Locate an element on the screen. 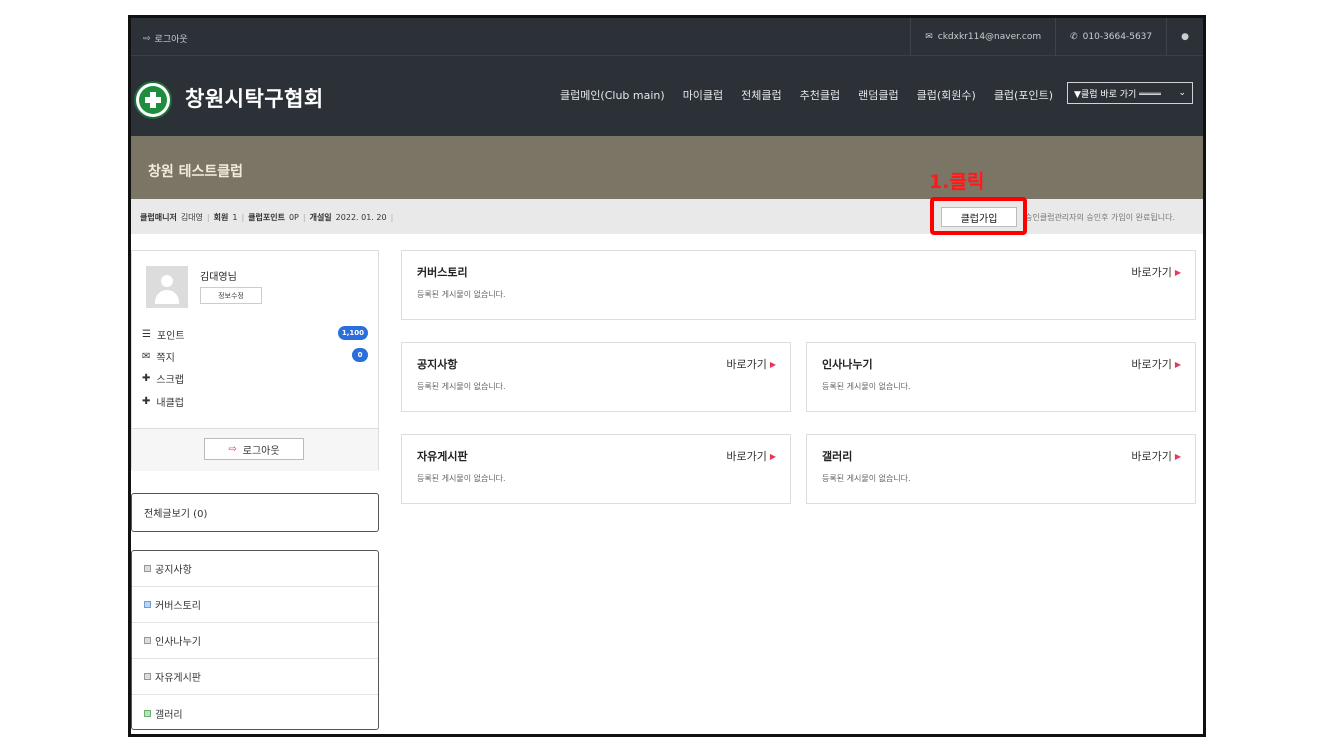 The width and height of the screenshot is (1334, 750). board-label: 자유게시판 is located at coordinates (178, 678).